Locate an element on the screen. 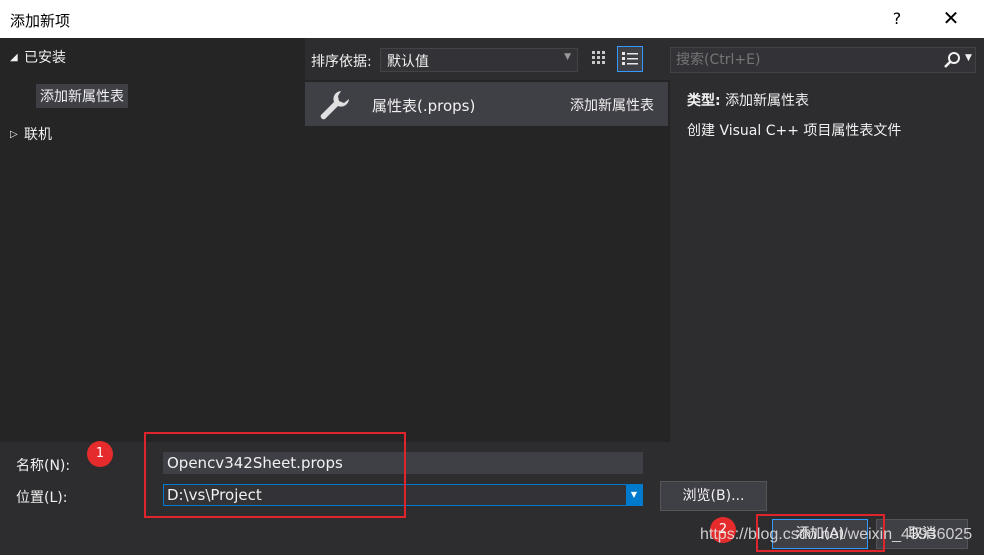 The image size is (984, 555). details-type-value: 添加新属性表 is located at coordinates (767, 101).